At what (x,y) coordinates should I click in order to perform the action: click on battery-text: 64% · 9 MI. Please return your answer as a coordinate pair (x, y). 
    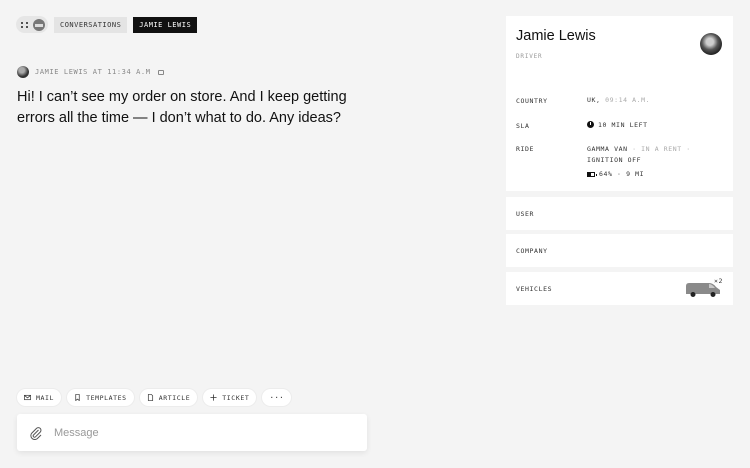
    Looking at the image, I should click on (622, 174).